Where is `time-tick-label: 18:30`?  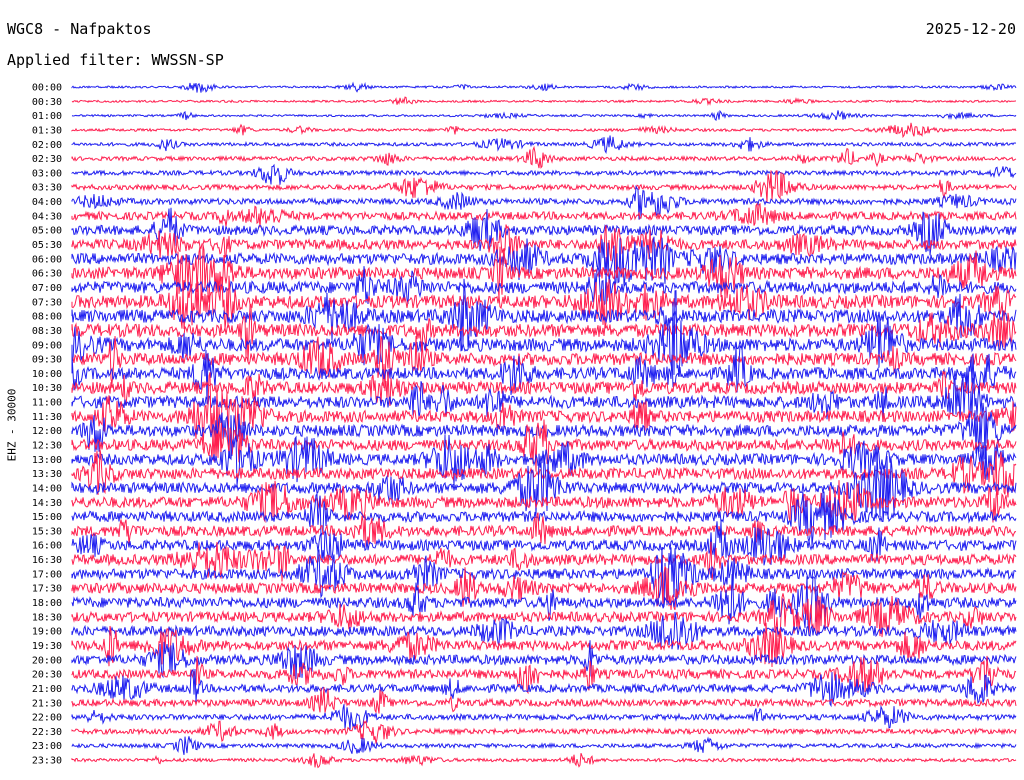 time-tick-label: 18:30 is located at coordinates (47, 617).